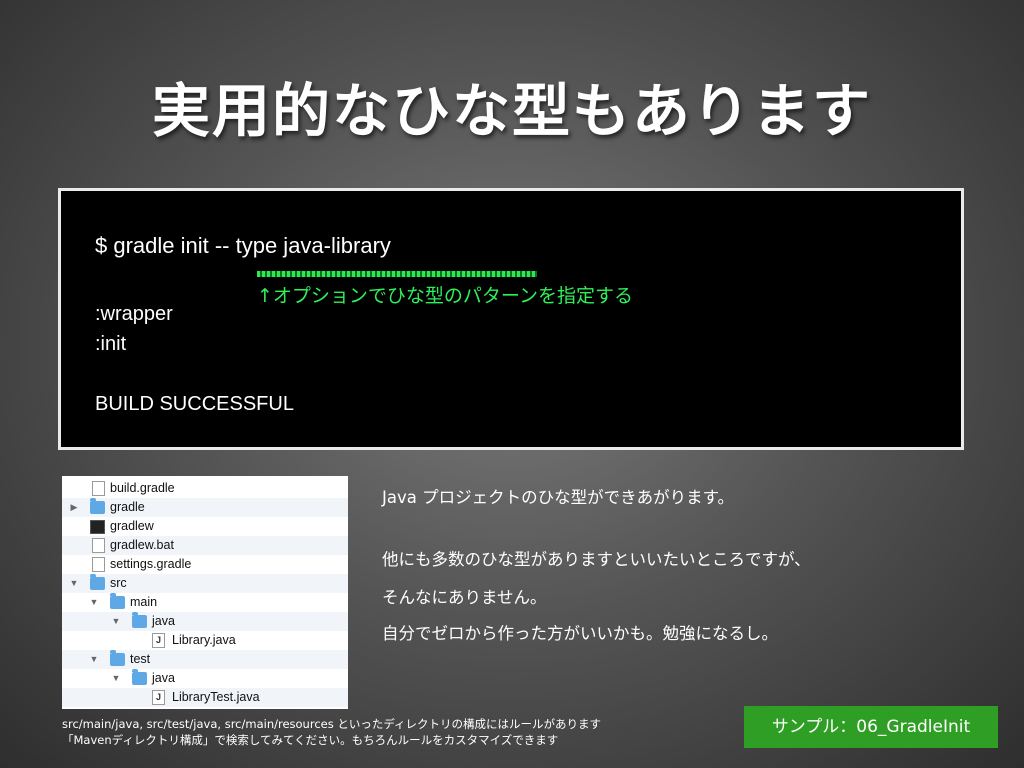  I want to click on terminal-line-build: BUILD SUCCESSFUL, so click(194, 404).